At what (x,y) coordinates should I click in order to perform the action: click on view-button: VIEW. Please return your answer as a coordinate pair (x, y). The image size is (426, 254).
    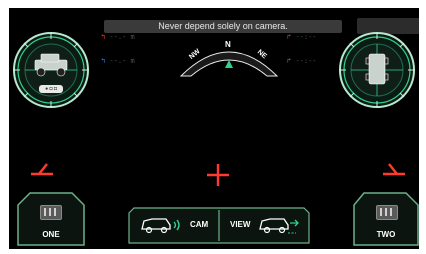
    Looking at the image, I should click on (264, 225).